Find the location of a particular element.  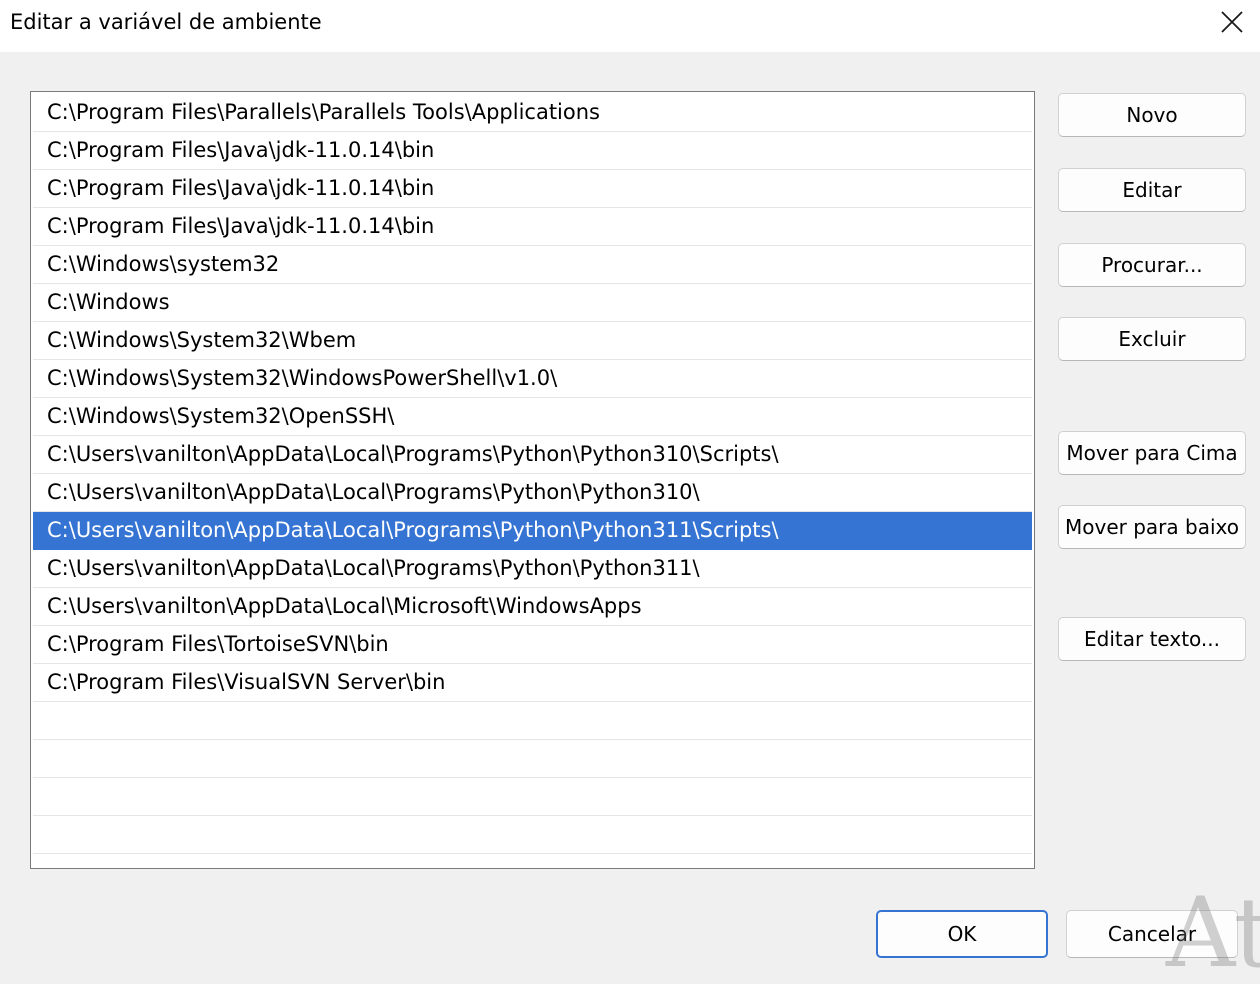

list-item: C:\Windows is located at coordinates (532, 303).